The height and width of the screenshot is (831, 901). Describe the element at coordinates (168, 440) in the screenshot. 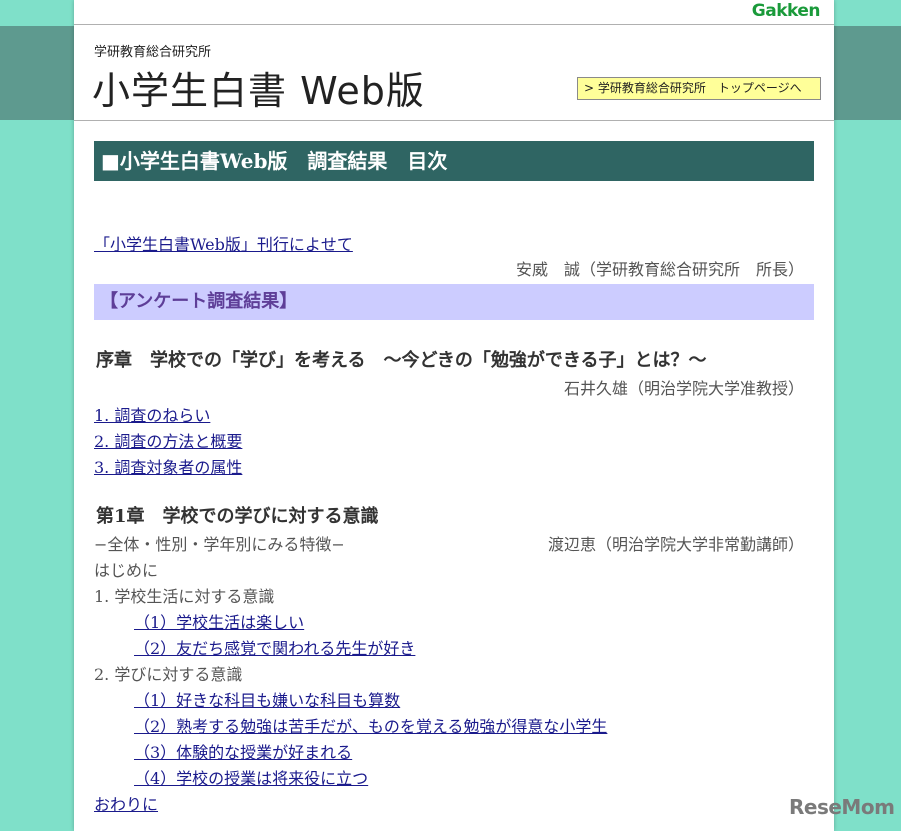

I see `prologue-link-method: 2. 調査の方法と概要` at that location.